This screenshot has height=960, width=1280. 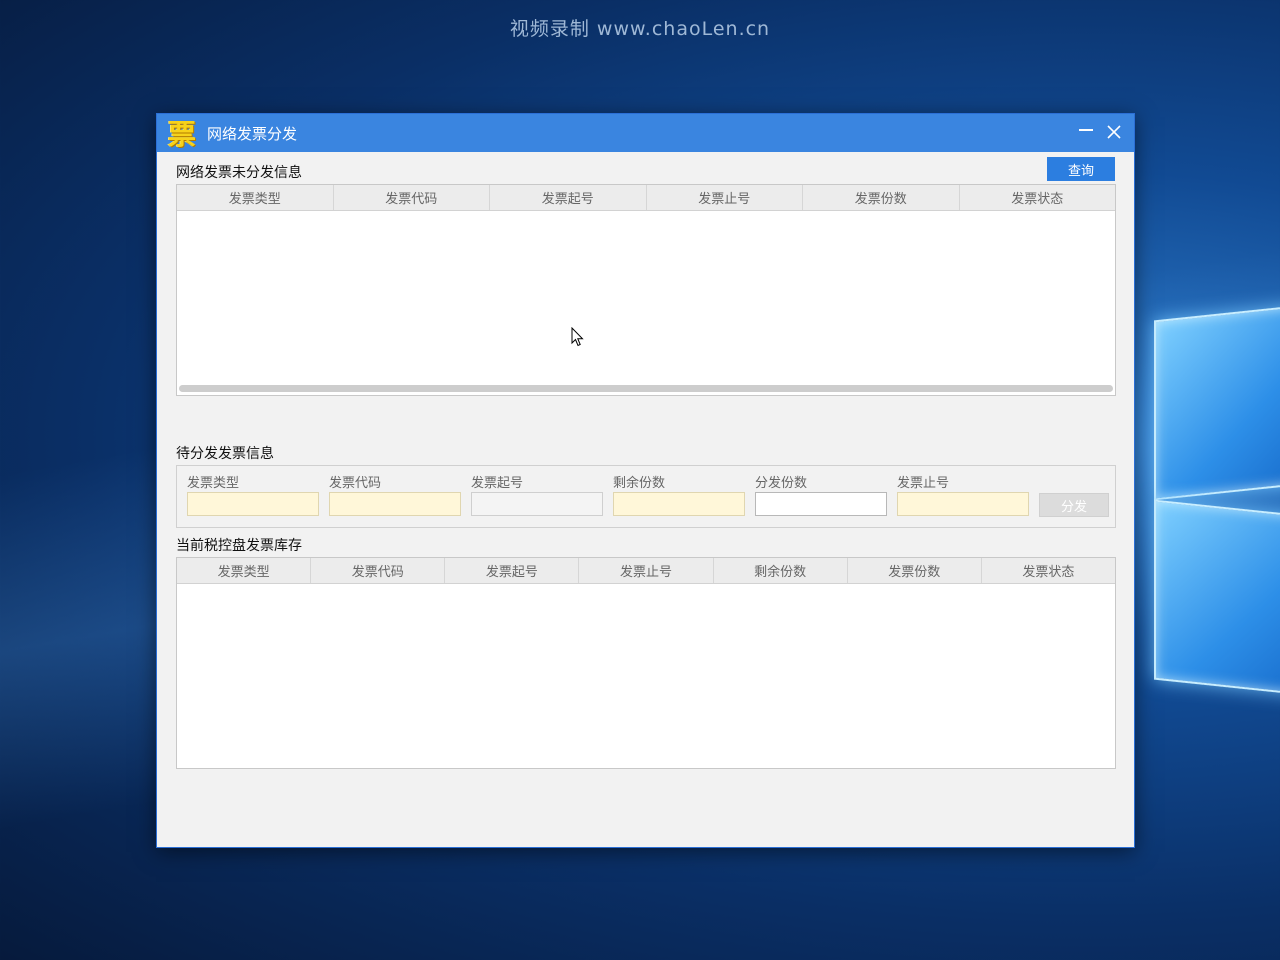 What do you see at coordinates (1208, 505) in the screenshot?
I see `windows-logo` at bounding box center [1208, 505].